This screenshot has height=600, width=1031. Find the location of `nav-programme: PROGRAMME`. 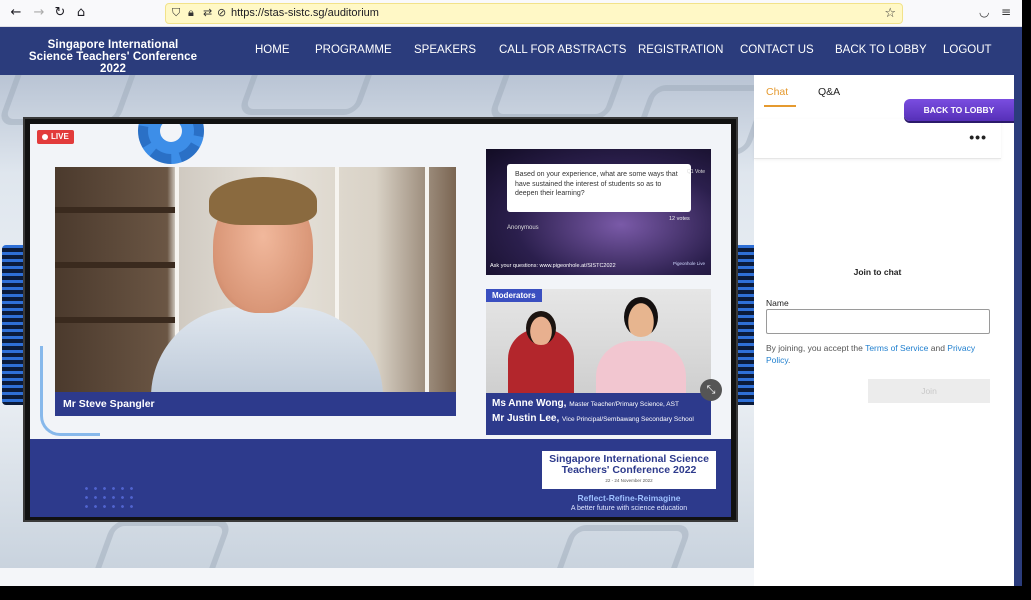

nav-programme: PROGRAMME is located at coordinates (353, 50).